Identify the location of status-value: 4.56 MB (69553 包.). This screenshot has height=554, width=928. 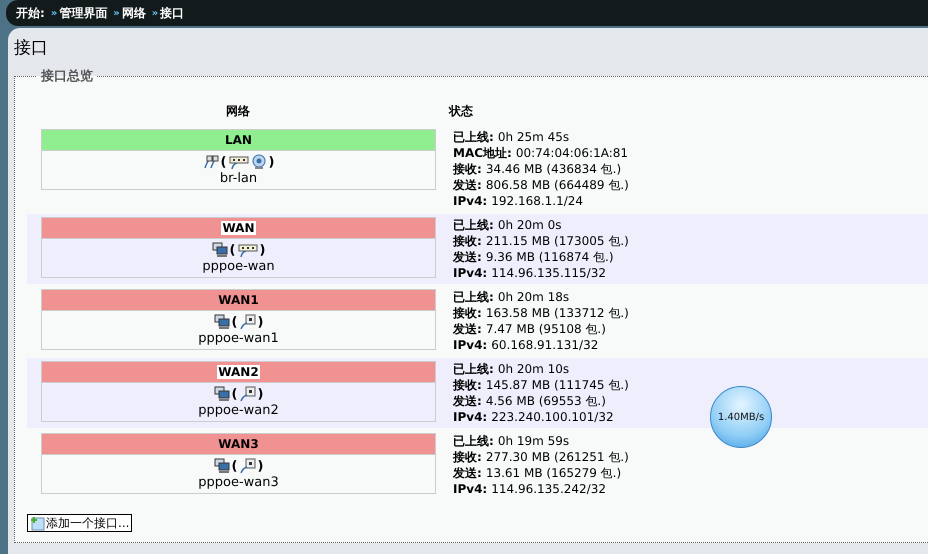
(546, 401).